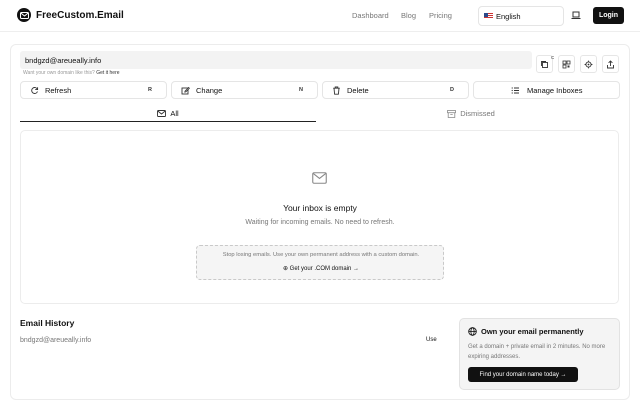 This screenshot has width=640, height=400. I want to click on brand-name: FreeCustom.Email, so click(80, 15).